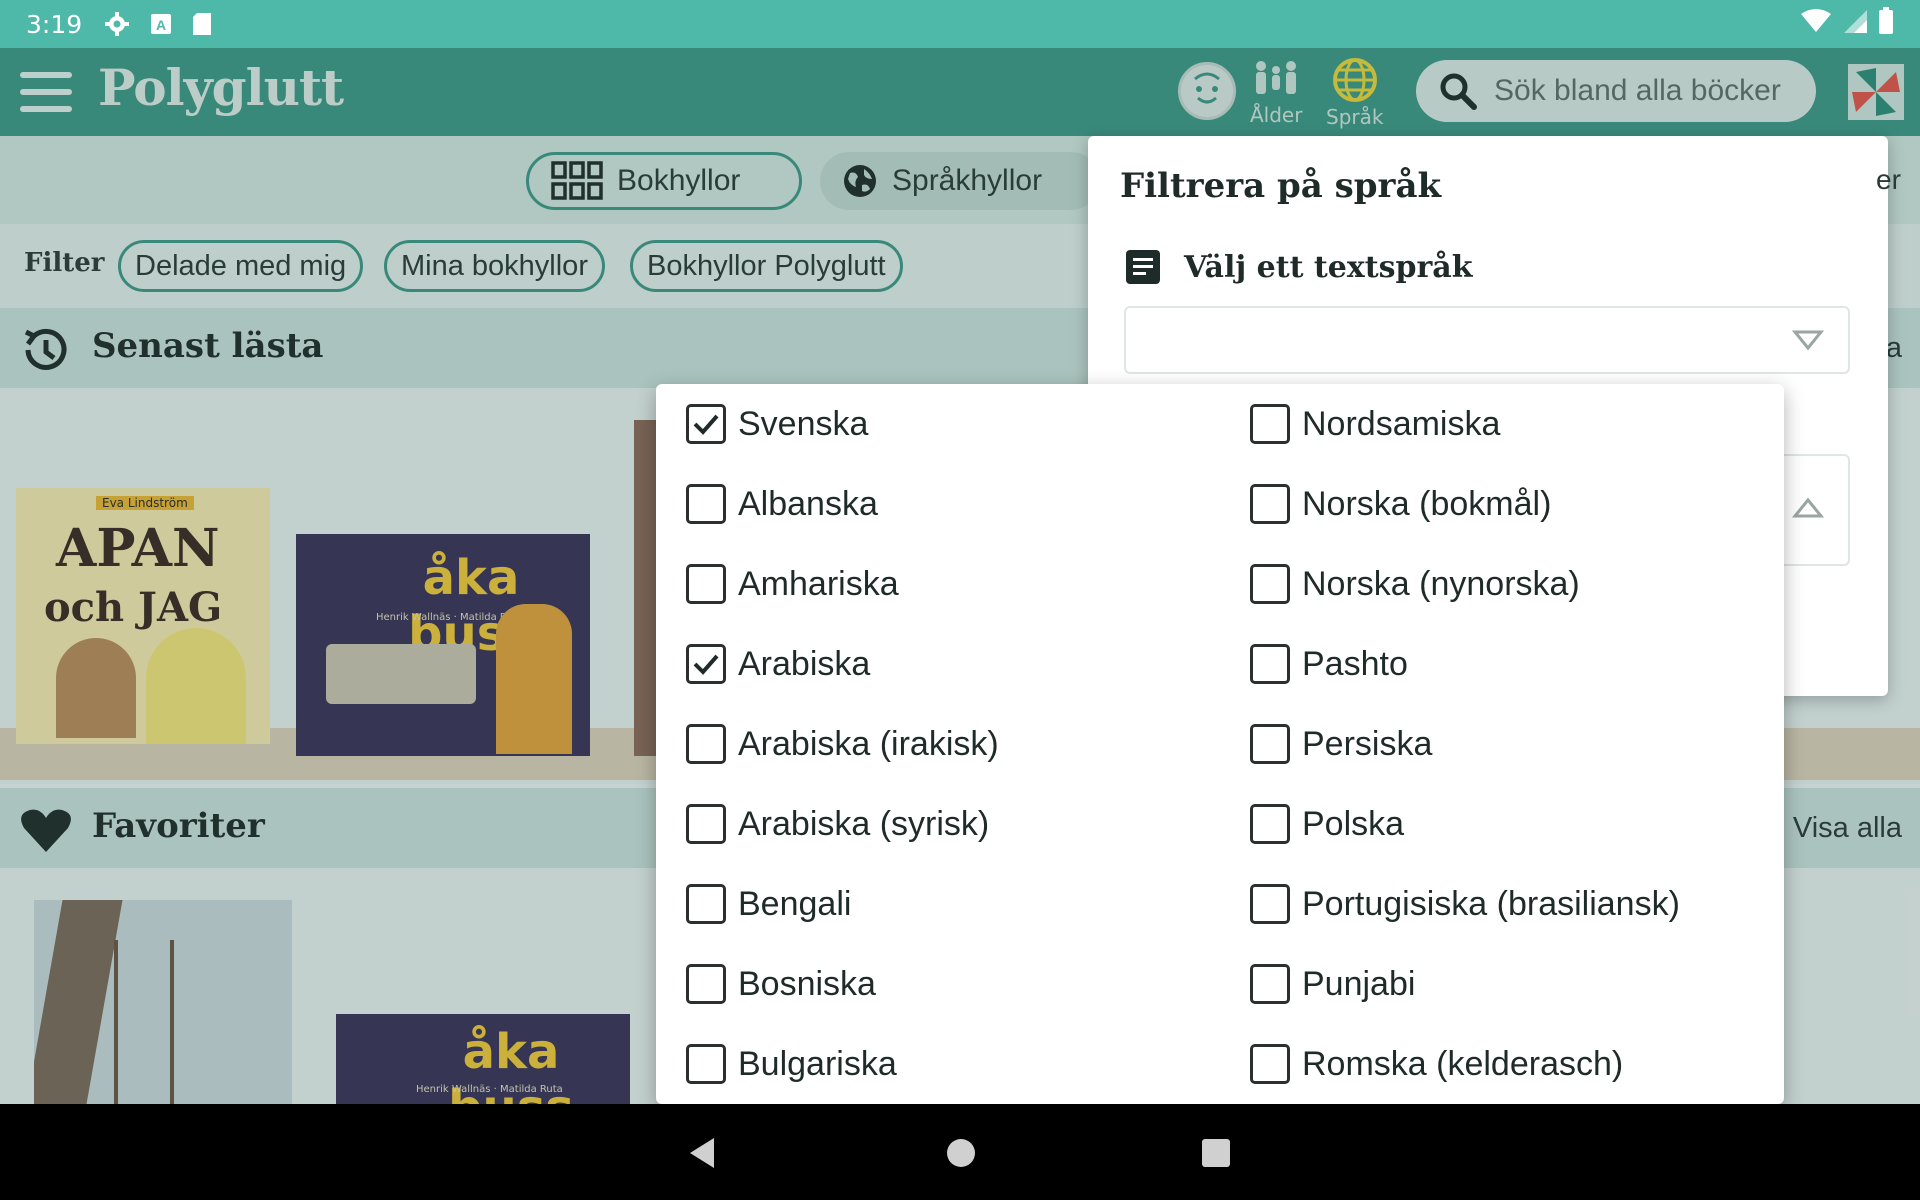  I want to click on language-option-label: Punjabi, so click(1359, 983).